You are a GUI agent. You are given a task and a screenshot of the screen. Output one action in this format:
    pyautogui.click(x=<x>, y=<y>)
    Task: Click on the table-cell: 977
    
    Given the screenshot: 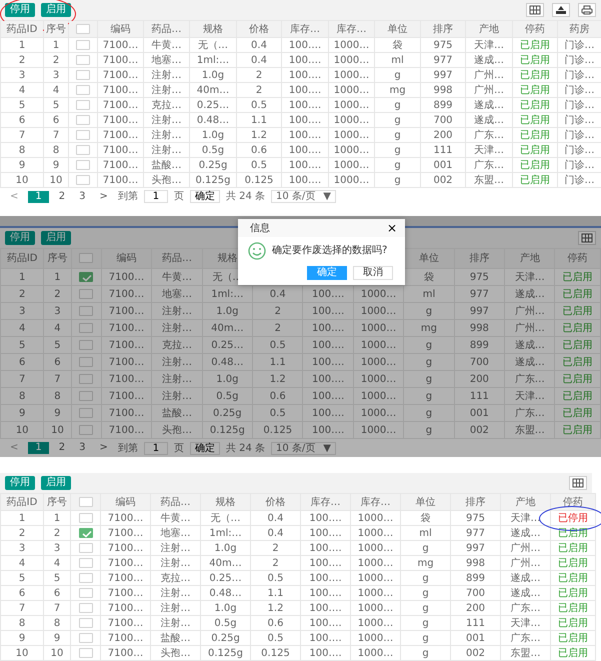 What is the action you would take?
    pyautogui.click(x=443, y=60)
    